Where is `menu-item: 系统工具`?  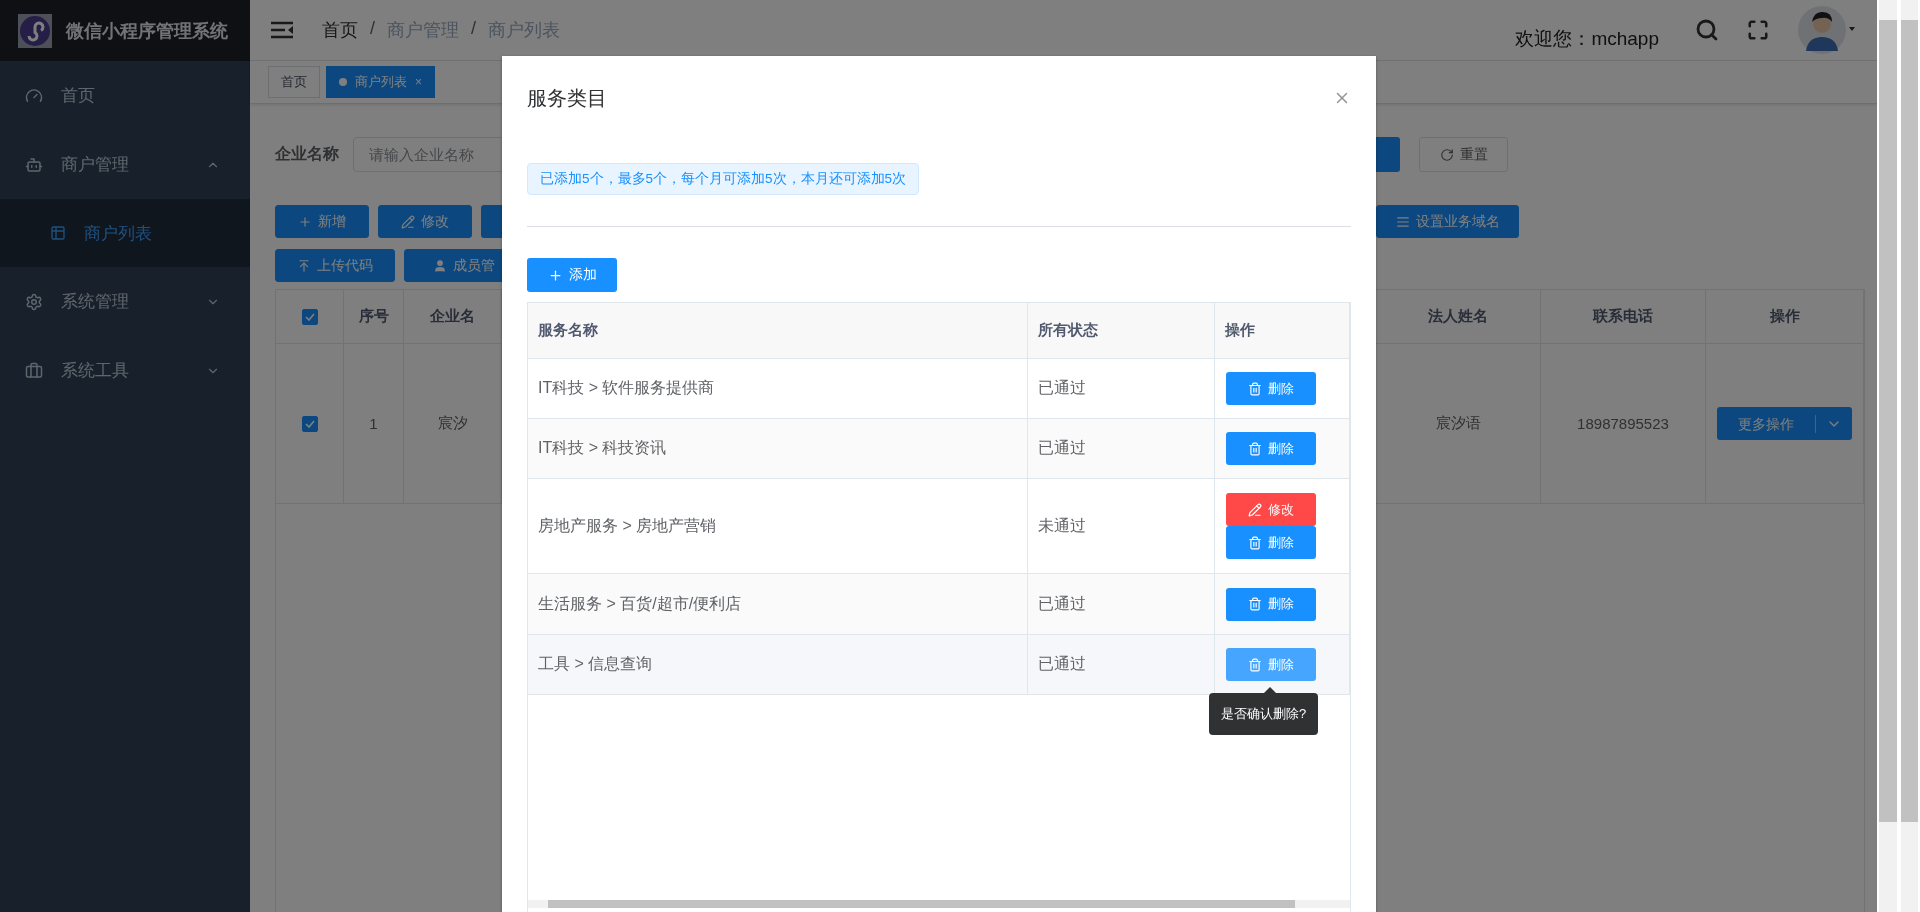
menu-item: 系统工具 is located at coordinates (125, 370).